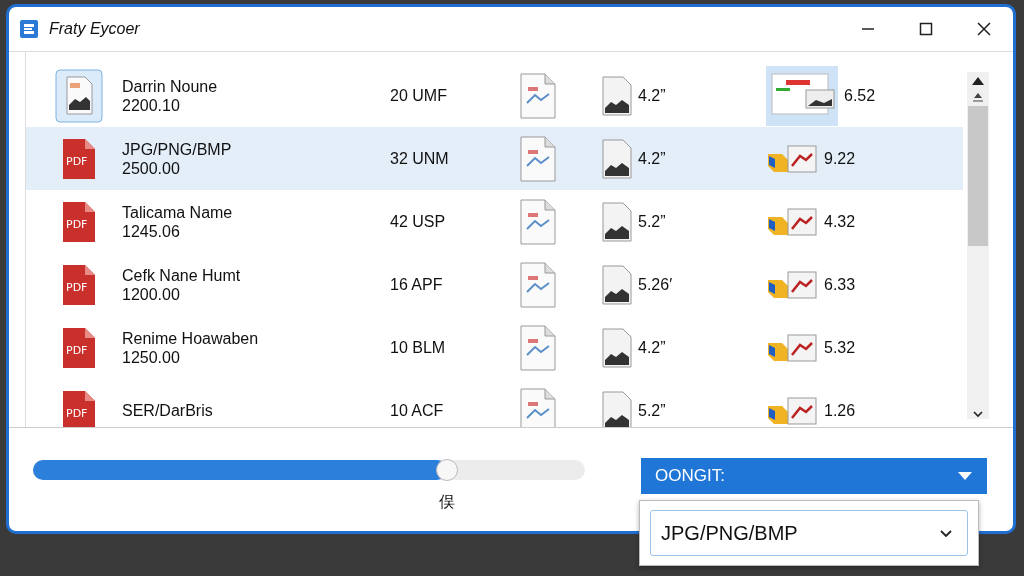 The image size is (1024, 576). What do you see at coordinates (946, 533) in the screenshot?
I see `chevron-down-icon` at bounding box center [946, 533].